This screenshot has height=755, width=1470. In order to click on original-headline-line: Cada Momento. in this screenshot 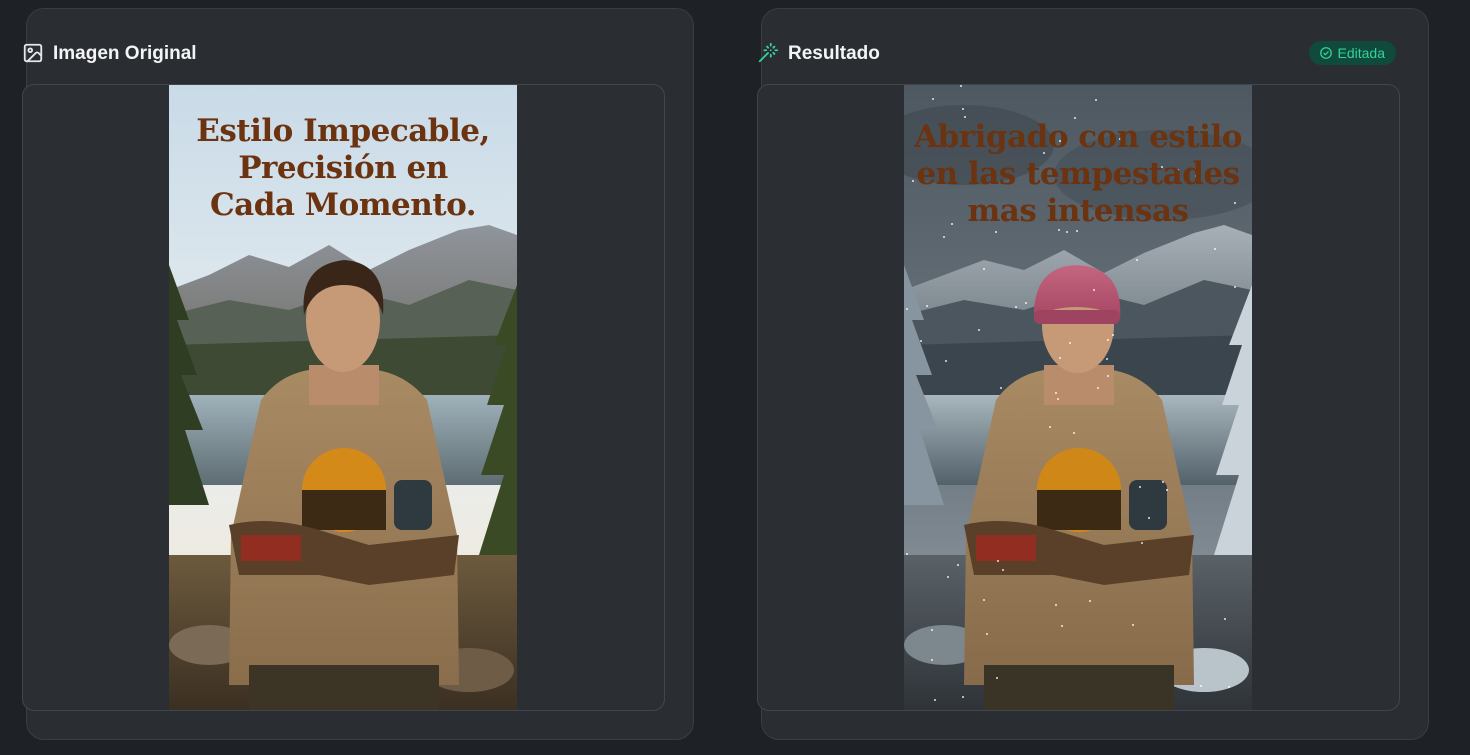, I will do `click(343, 205)`.